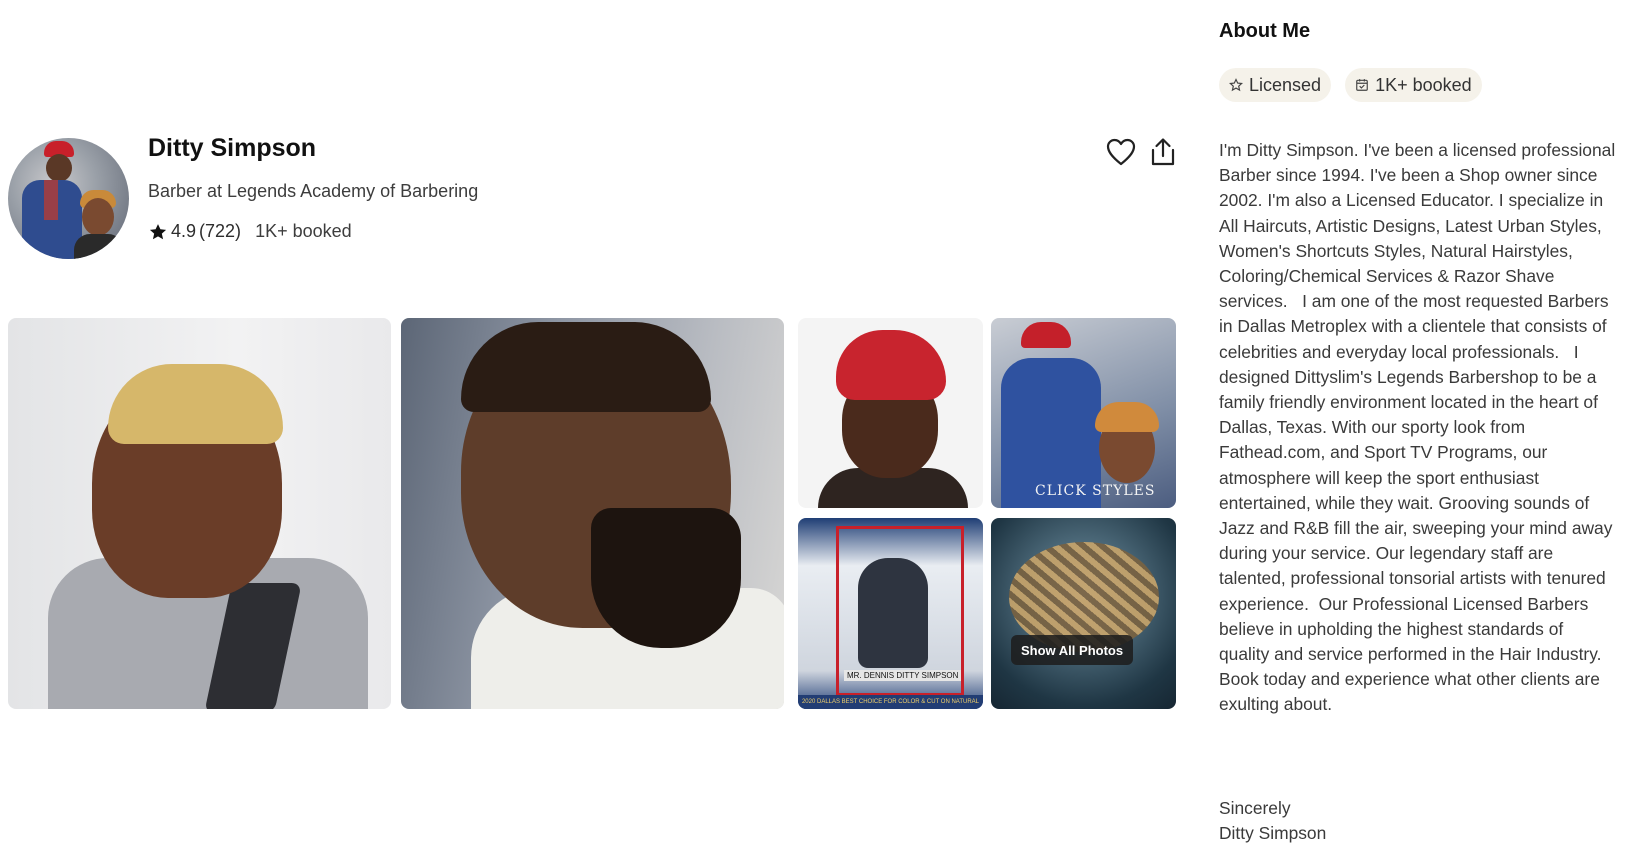  Describe the element at coordinates (220, 231) in the screenshot. I see `review-count: (722)` at that location.